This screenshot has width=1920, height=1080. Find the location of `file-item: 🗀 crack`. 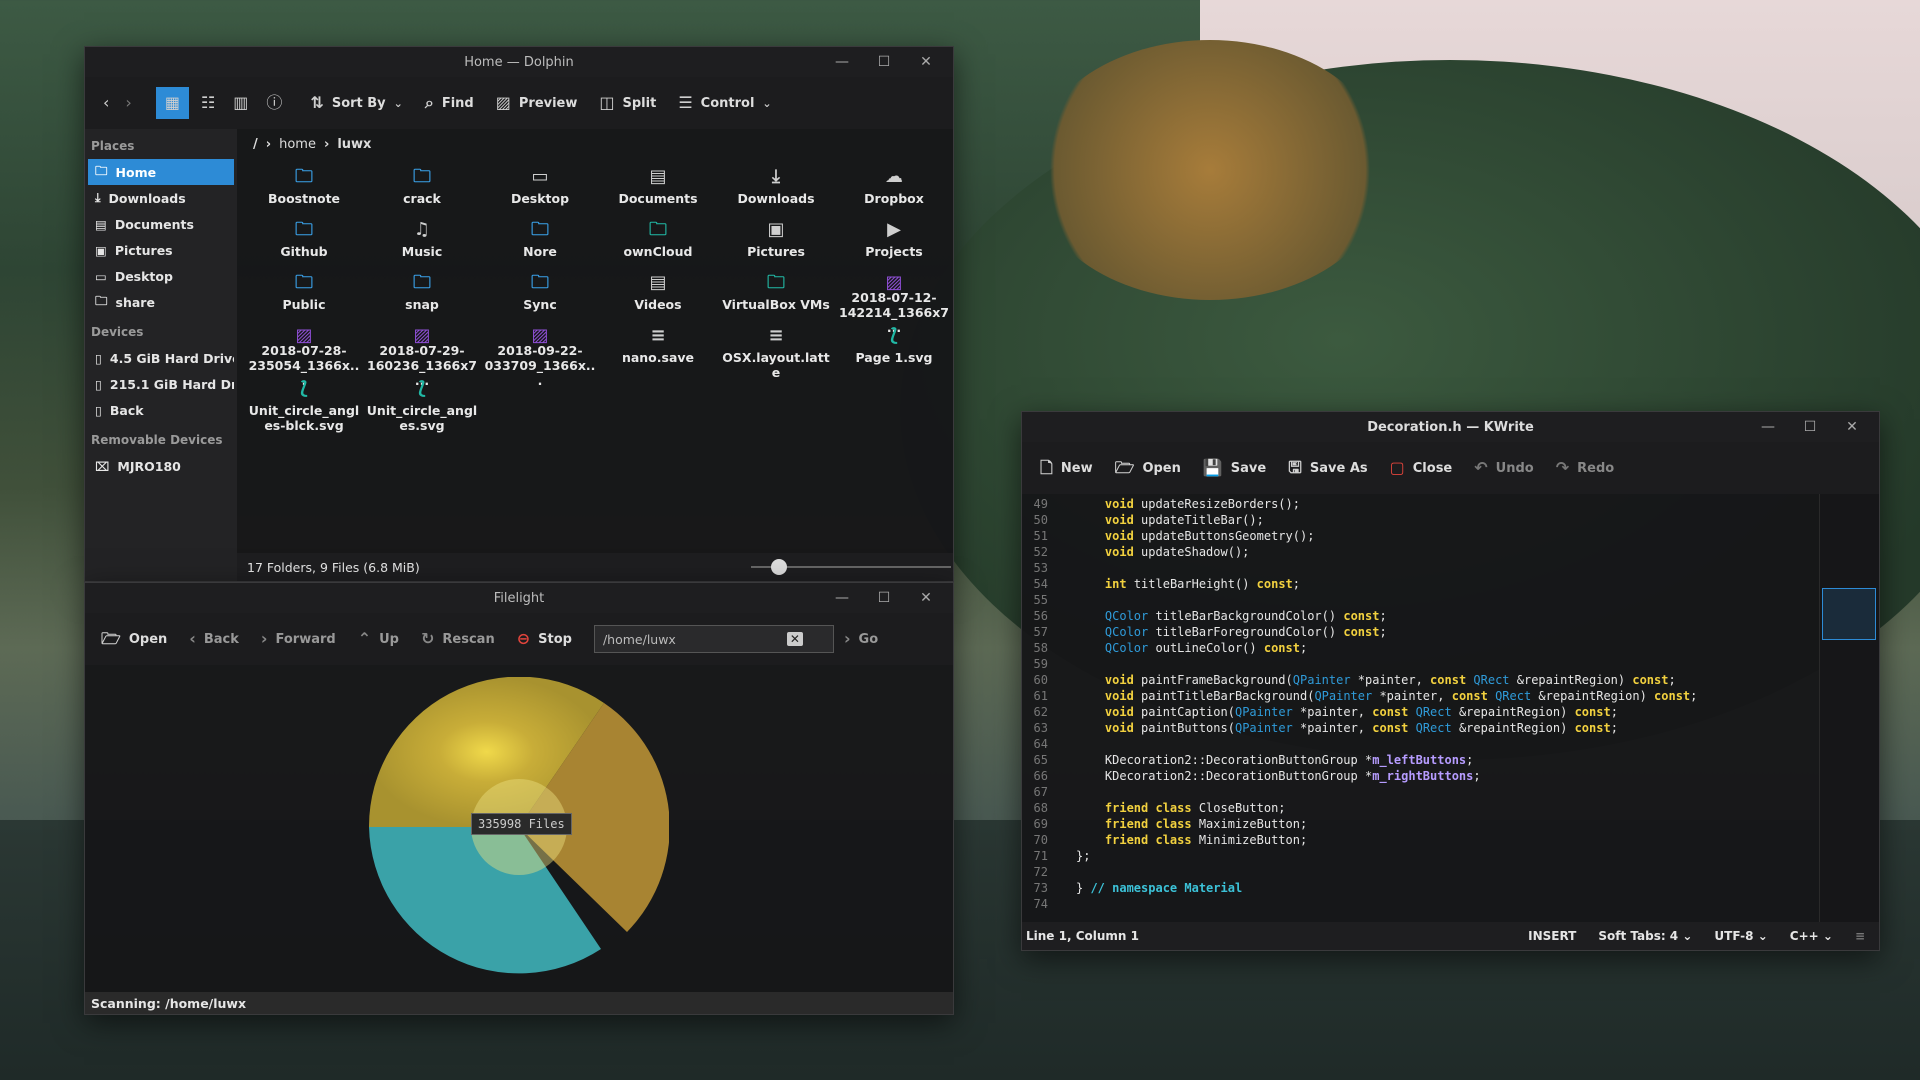

file-item: 🗀 crack is located at coordinates (422, 195).